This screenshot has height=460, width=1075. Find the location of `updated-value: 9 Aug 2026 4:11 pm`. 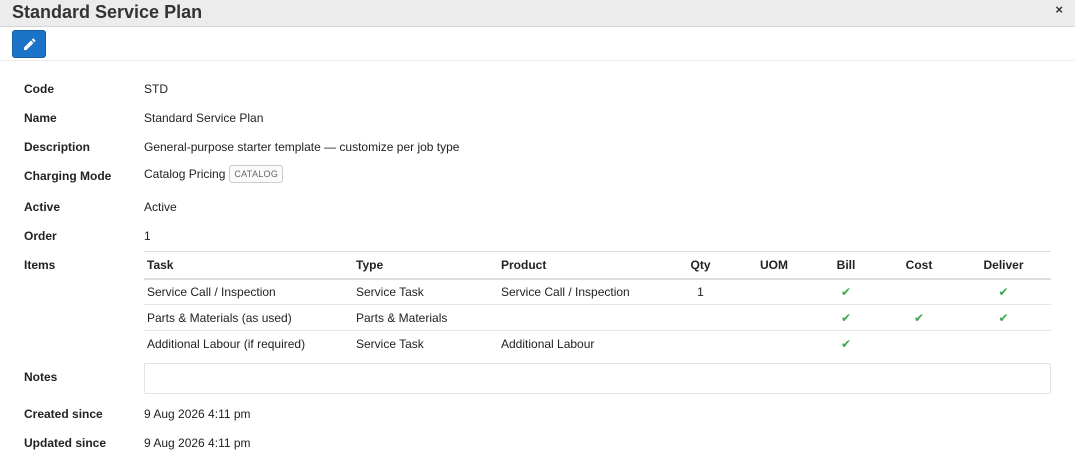

updated-value: 9 Aug 2026 4:11 pm is located at coordinates (197, 443).